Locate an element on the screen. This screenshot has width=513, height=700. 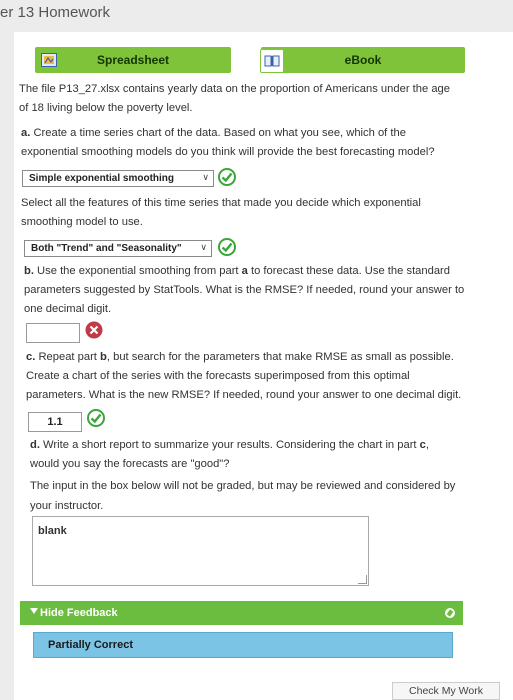
part-b-text-pre: Use the exponential smoothing from part is located at coordinates (137, 271).